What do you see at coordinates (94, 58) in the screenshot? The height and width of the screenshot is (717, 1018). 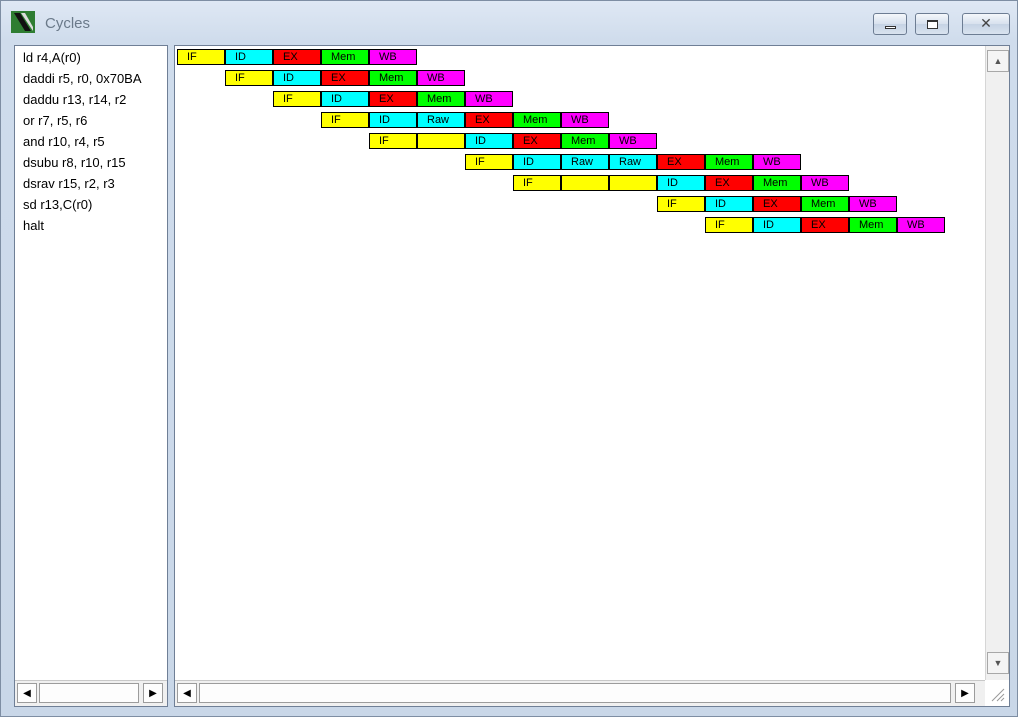 I see `instruction-item: ld r4,A(r0)` at bounding box center [94, 58].